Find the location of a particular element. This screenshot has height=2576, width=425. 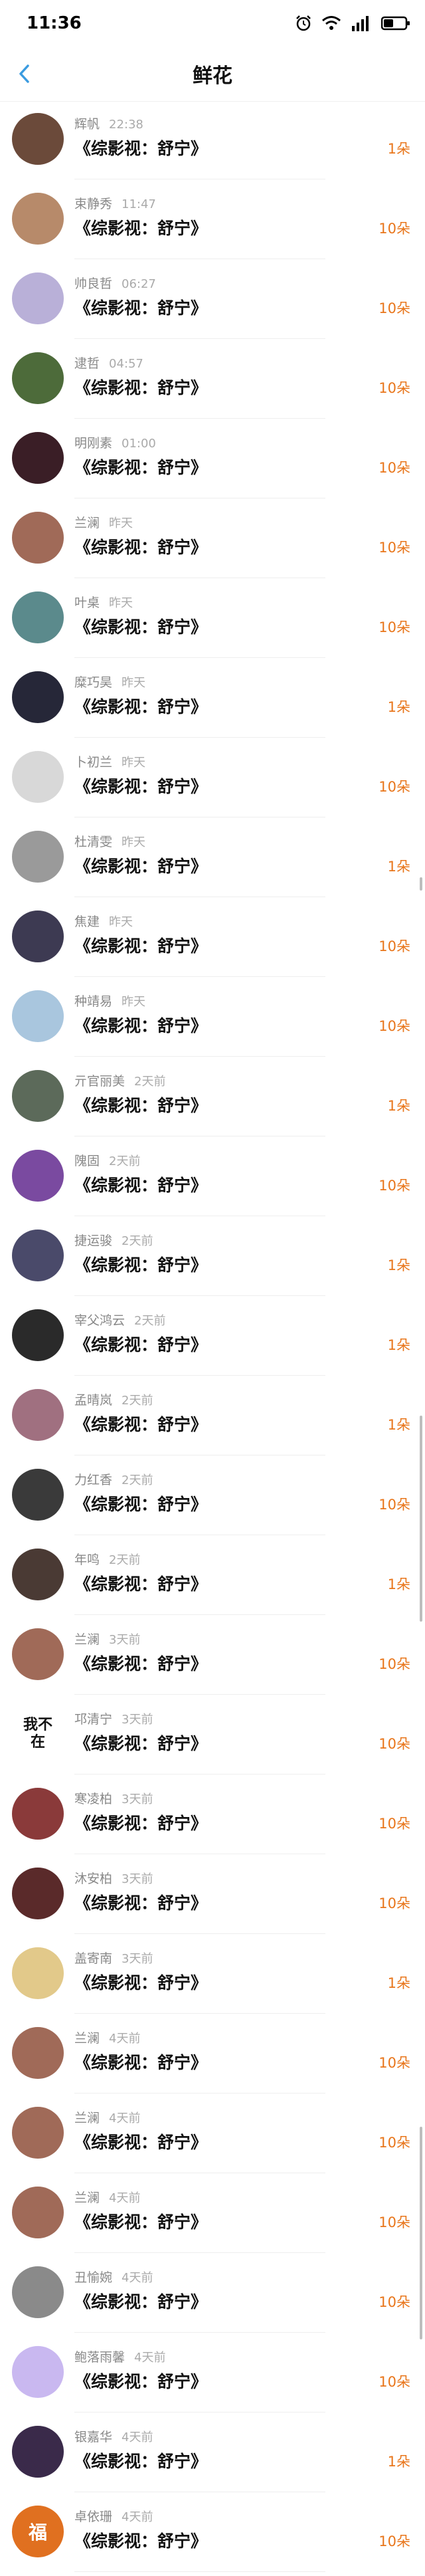

sender-name: 卜初兰 is located at coordinates (93, 762).